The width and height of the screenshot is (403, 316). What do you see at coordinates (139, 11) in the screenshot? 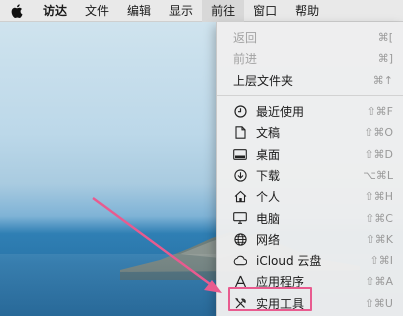
I see `menu-edit: 编辑` at bounding box center [139, 11].